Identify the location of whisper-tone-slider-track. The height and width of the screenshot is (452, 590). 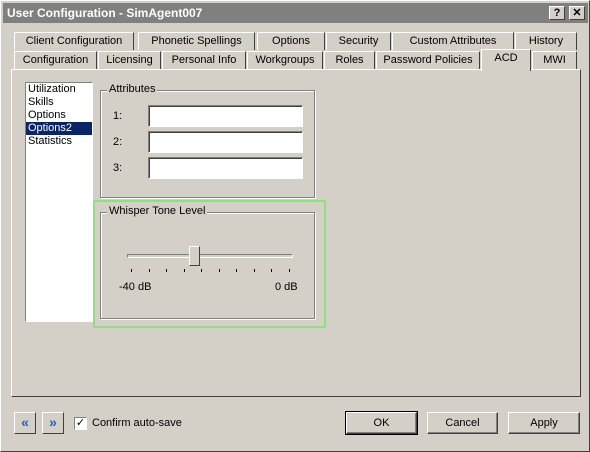
(210, 256).